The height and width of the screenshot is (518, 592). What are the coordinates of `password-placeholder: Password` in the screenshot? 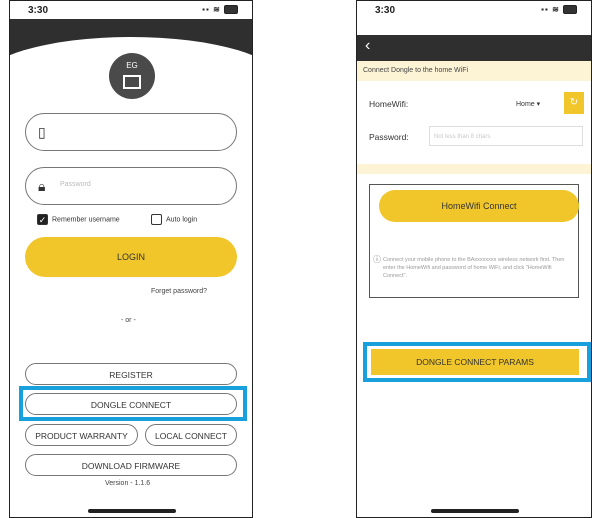 It's located at (75, 184).